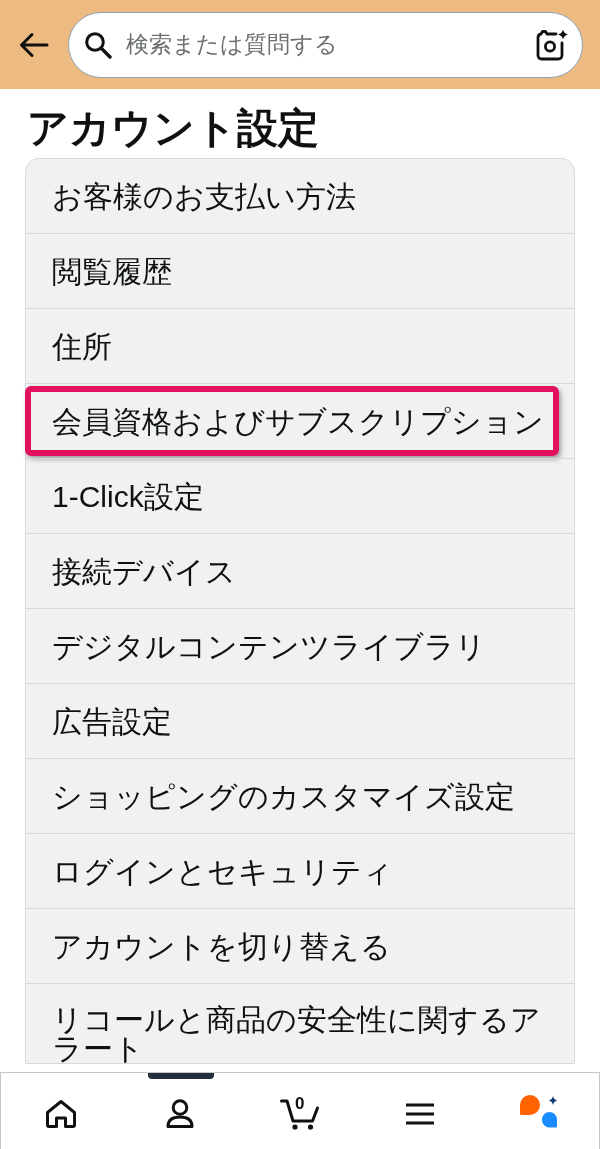 The image size is (600, 1149). What do you see at coordinates (34, 44) in the screenshot?
I see `back-arrow-icon` at bounding box center [34, 44].